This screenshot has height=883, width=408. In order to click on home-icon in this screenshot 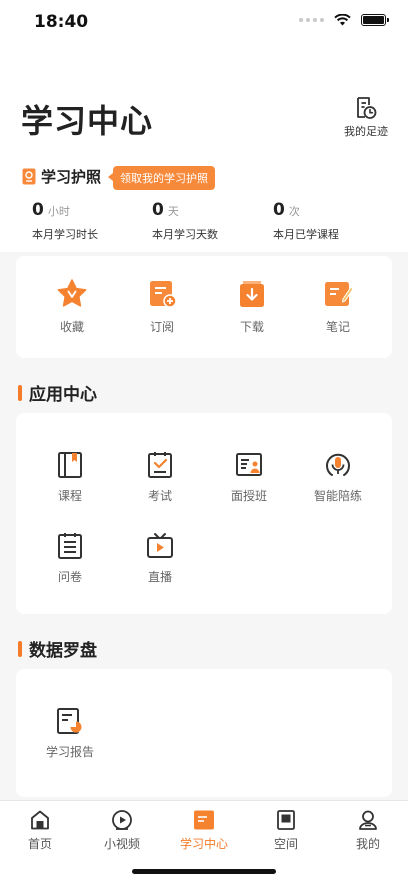, I will do `click(40, 820)`.